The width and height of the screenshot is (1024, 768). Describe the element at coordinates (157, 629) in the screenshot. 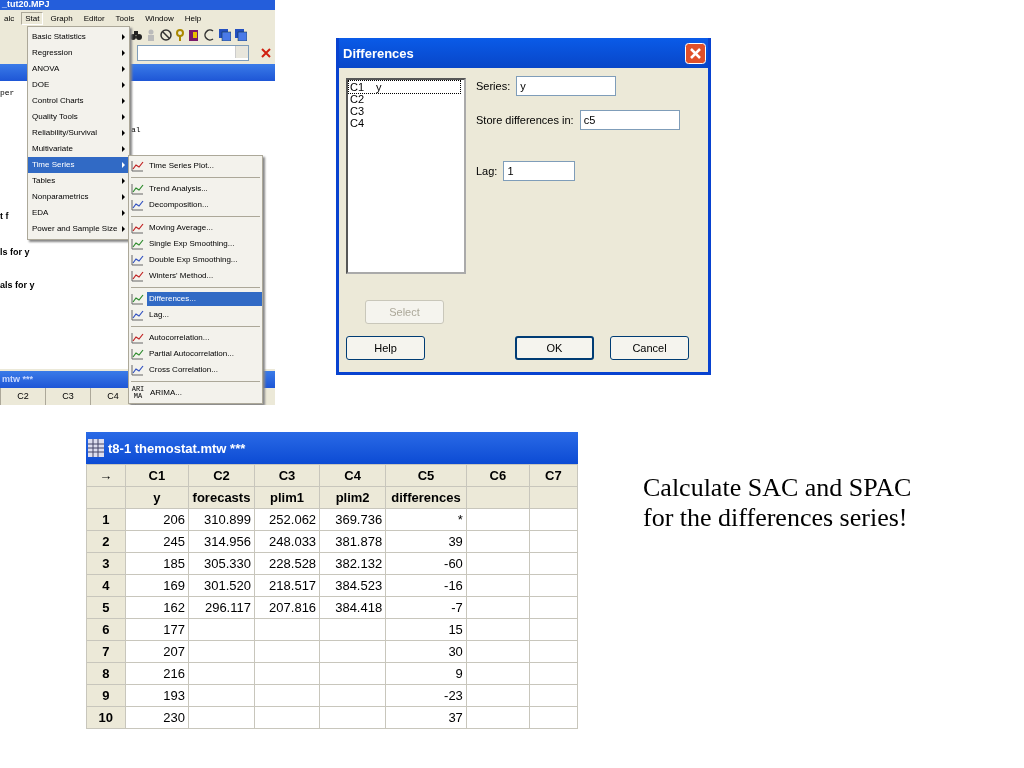

I see `table-cell: 177` at that location.